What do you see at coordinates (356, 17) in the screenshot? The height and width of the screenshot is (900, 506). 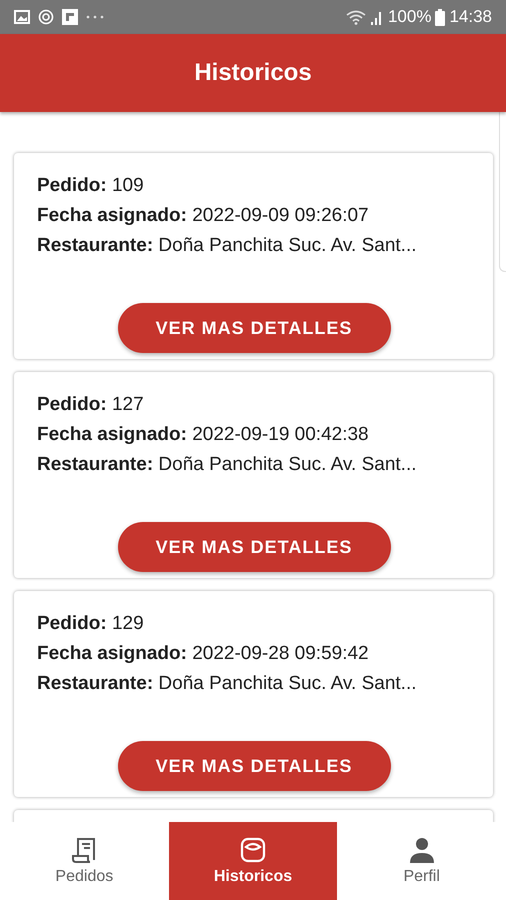 I see `wifi-icon` at bounding box center [356, 17].